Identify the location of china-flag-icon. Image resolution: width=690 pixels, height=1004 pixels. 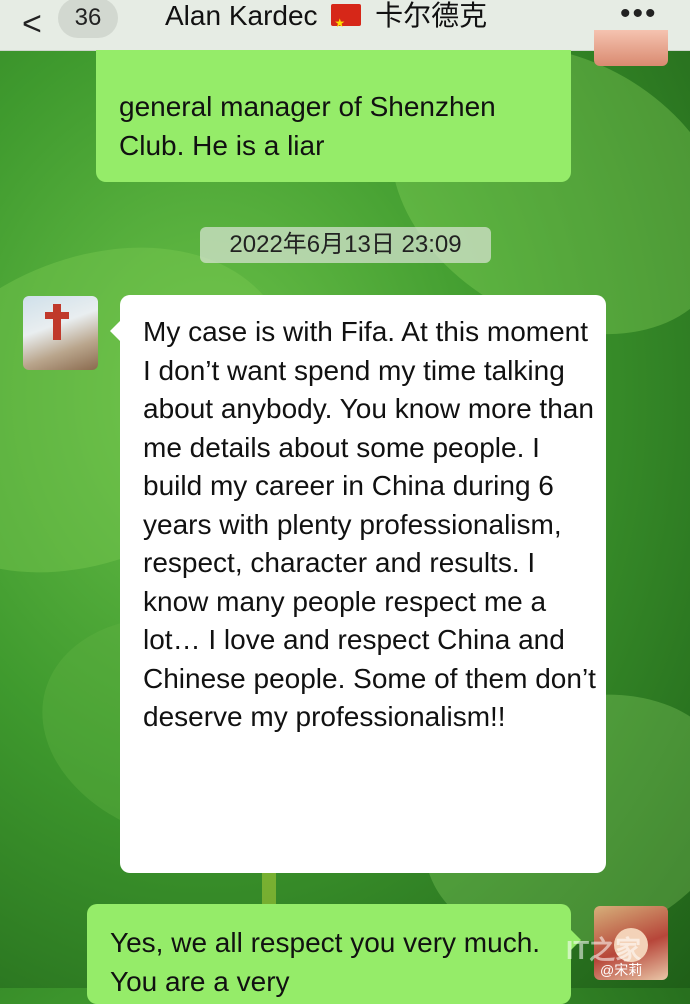
(346, 23).